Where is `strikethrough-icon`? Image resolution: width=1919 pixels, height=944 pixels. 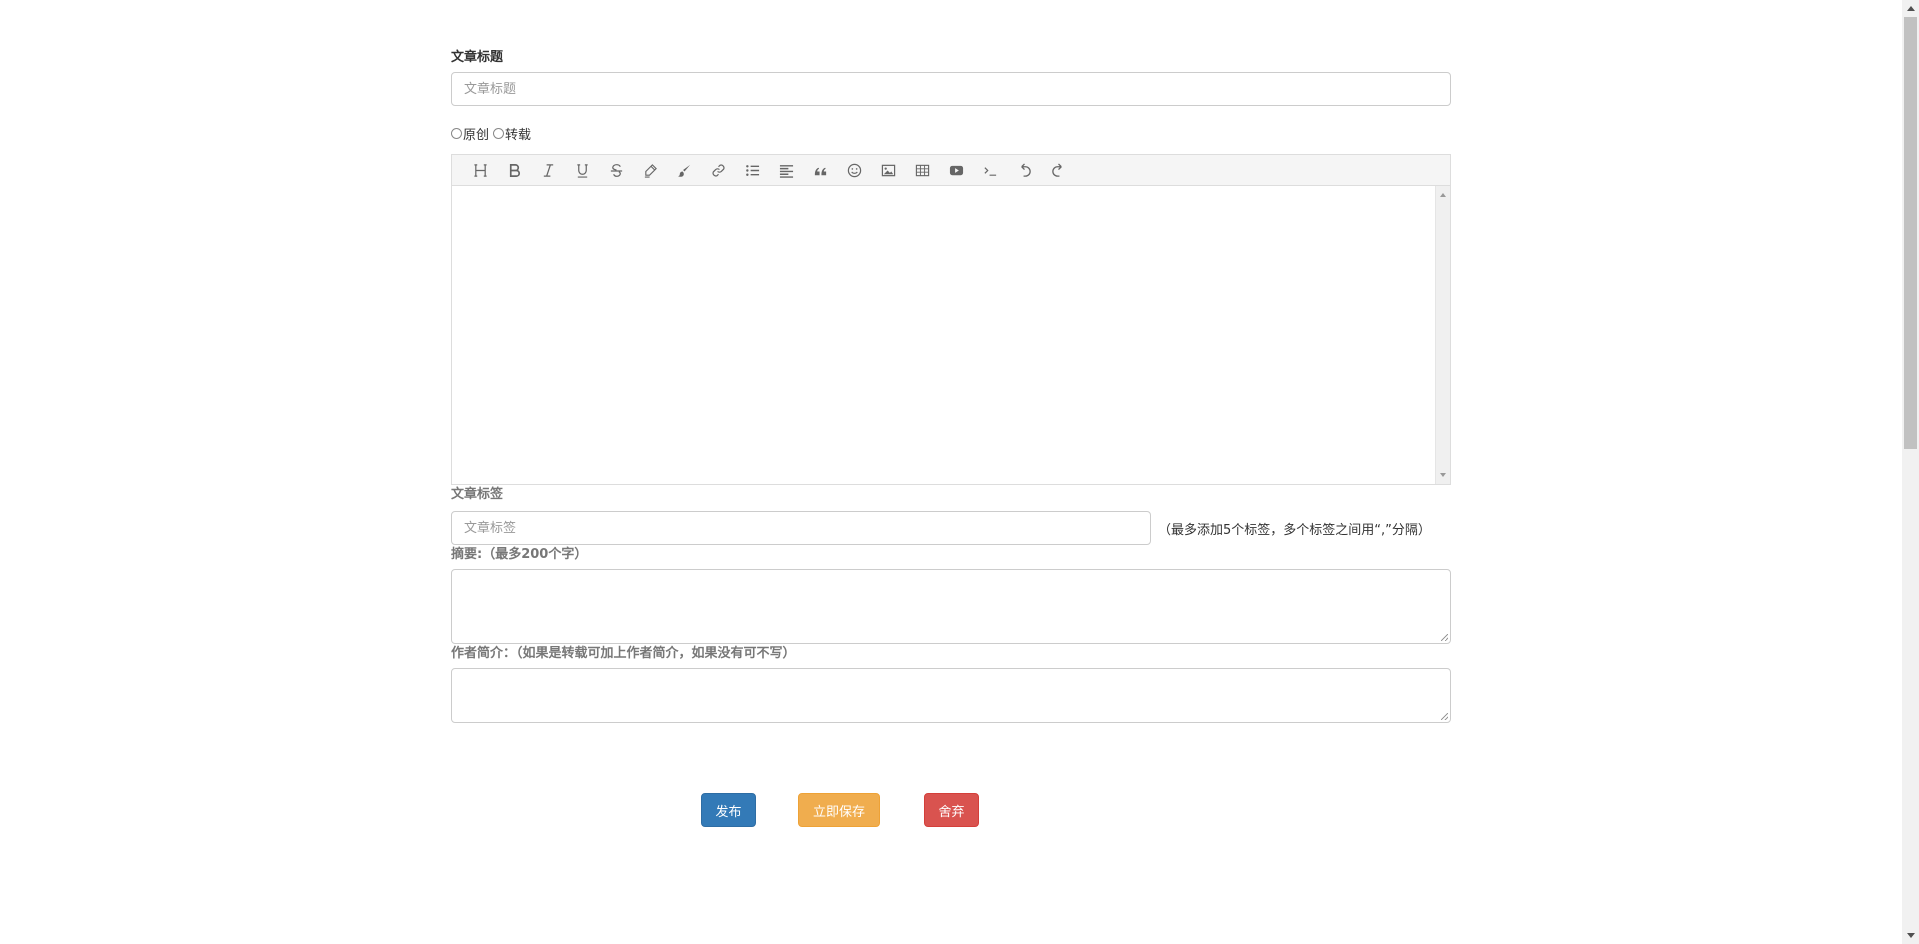
strikethrough-icon is located at coordinates (616, 170).